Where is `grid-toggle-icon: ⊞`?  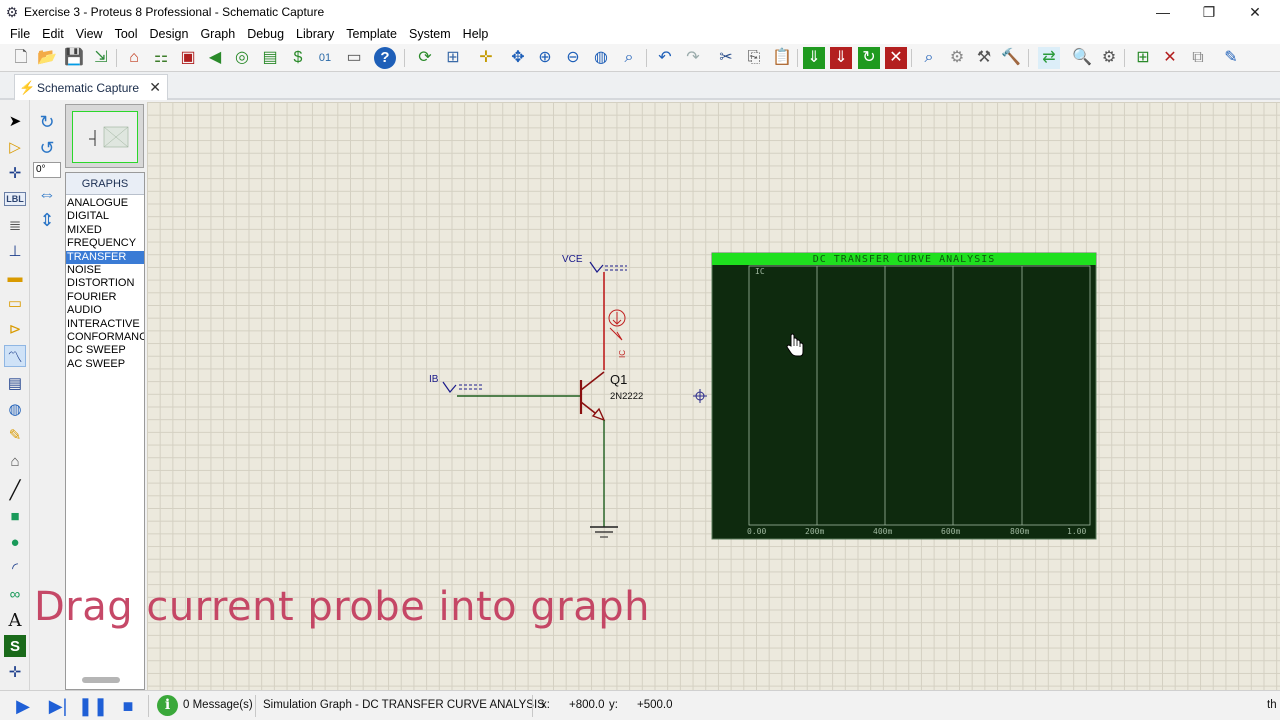 grid-toggle-icon: ⊞ is located at coordinates (453, 58).